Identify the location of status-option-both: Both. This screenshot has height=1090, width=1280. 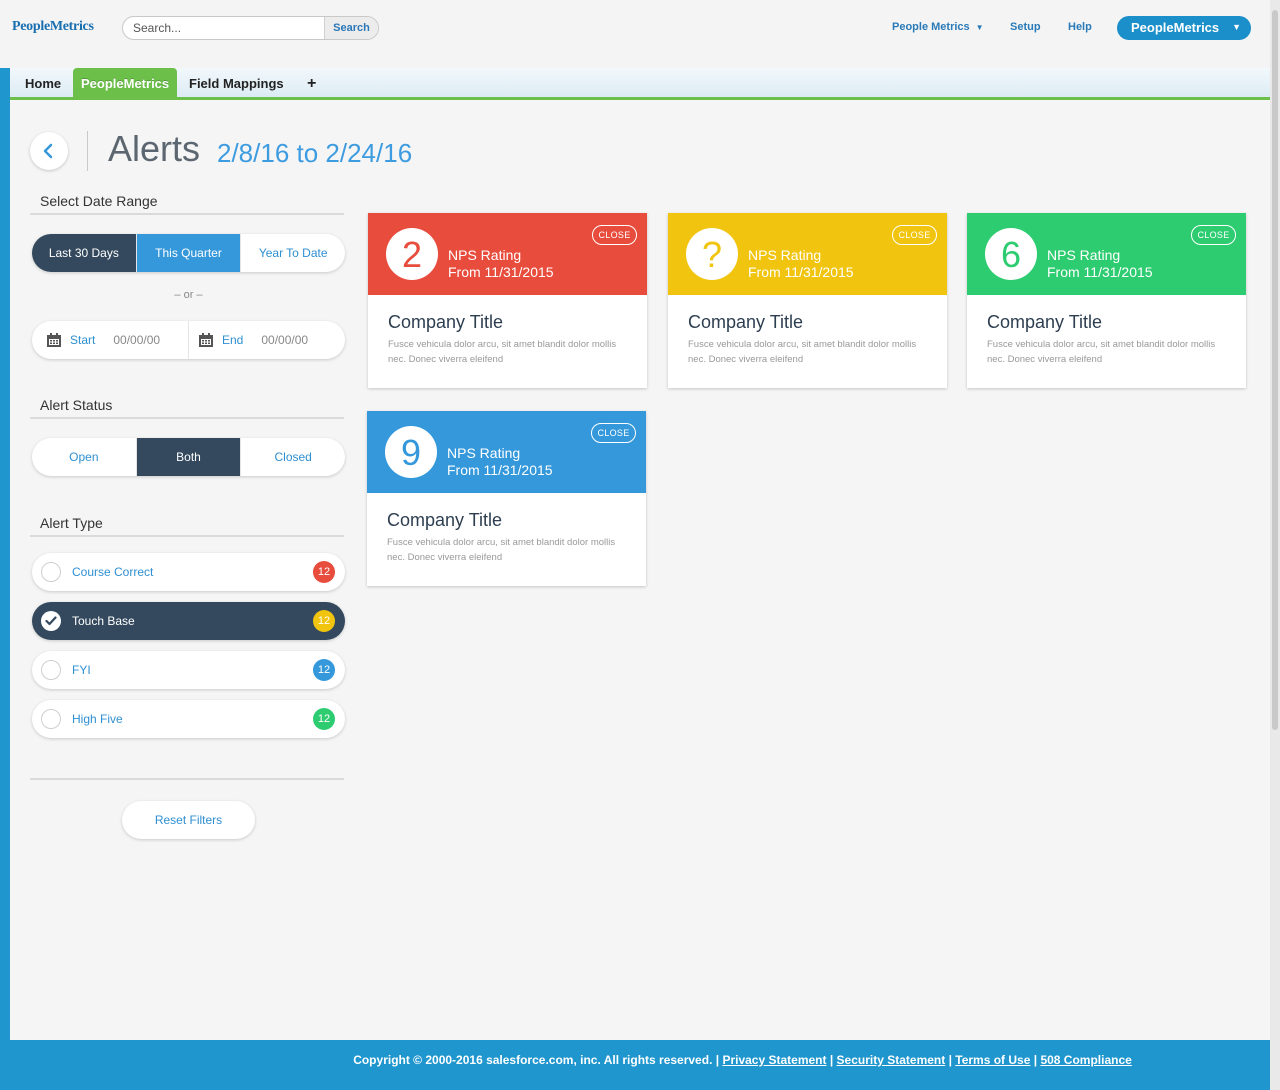
(188, 457).